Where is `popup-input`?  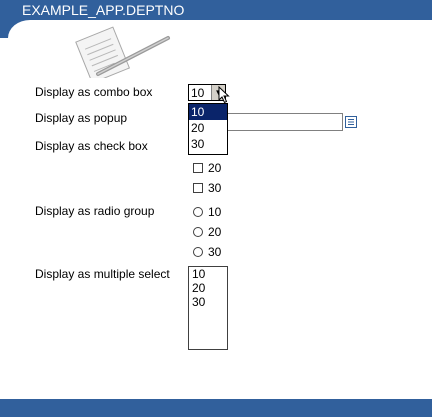
popup-input is located at coordinates (285, 122).